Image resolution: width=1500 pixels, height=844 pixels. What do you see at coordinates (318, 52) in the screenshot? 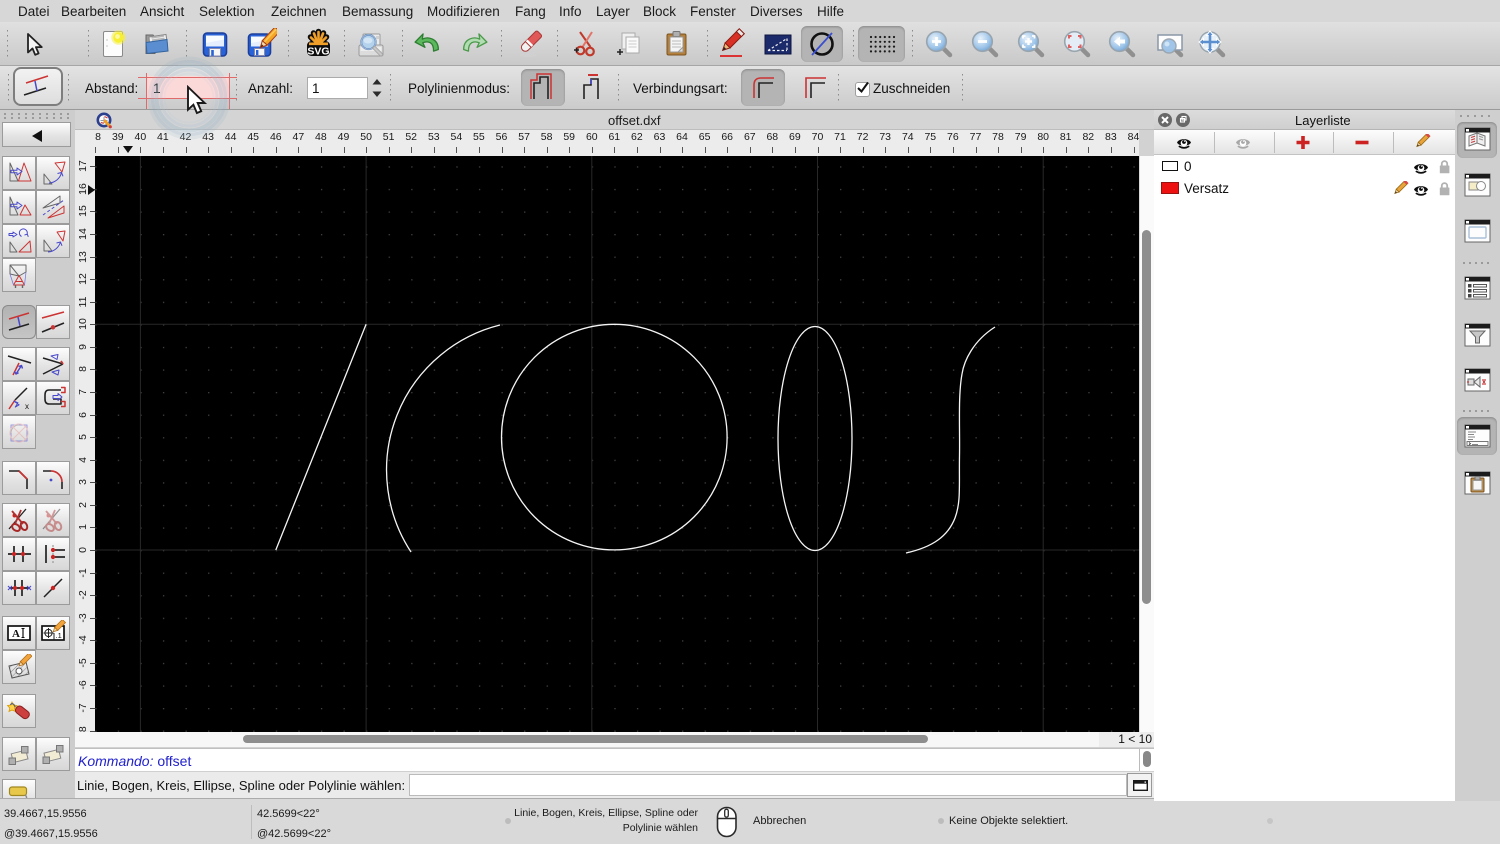
I see `svg-text: SVG` at bounding box center [318, 52].